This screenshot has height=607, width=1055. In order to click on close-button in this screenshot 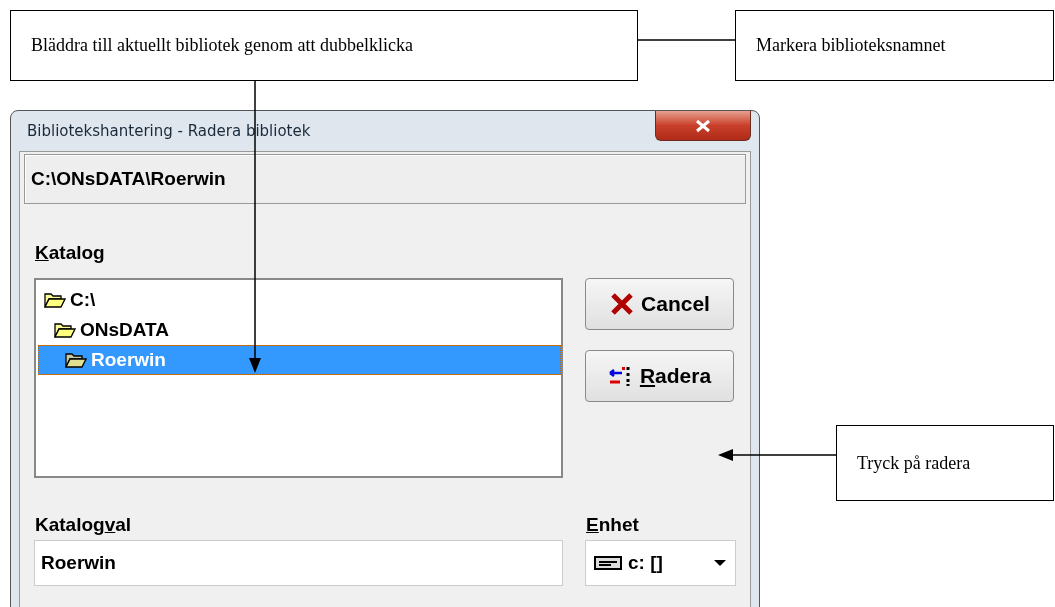, I will do `click(703, 126)`.